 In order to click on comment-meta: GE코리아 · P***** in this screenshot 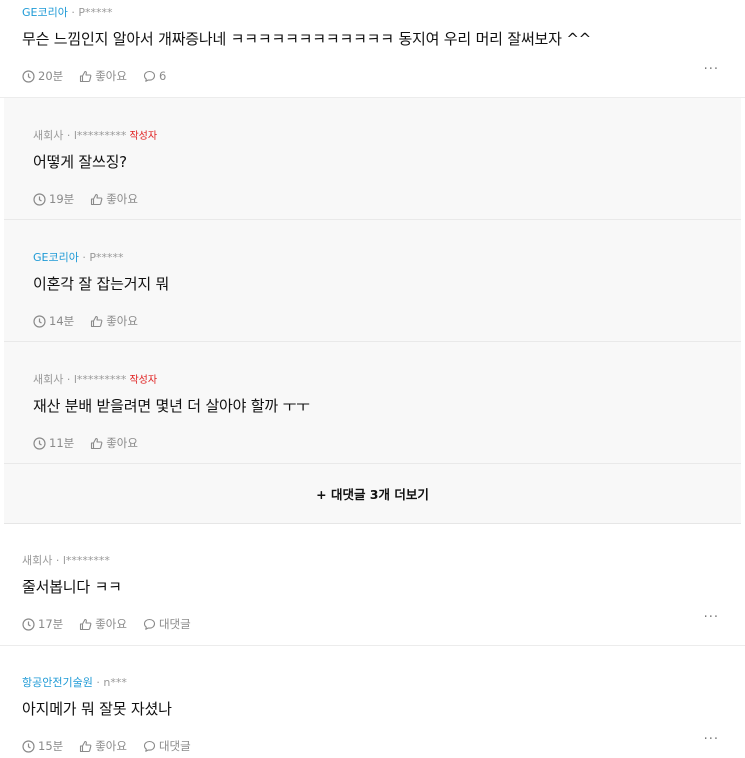, I will do `click(67, 12)`.